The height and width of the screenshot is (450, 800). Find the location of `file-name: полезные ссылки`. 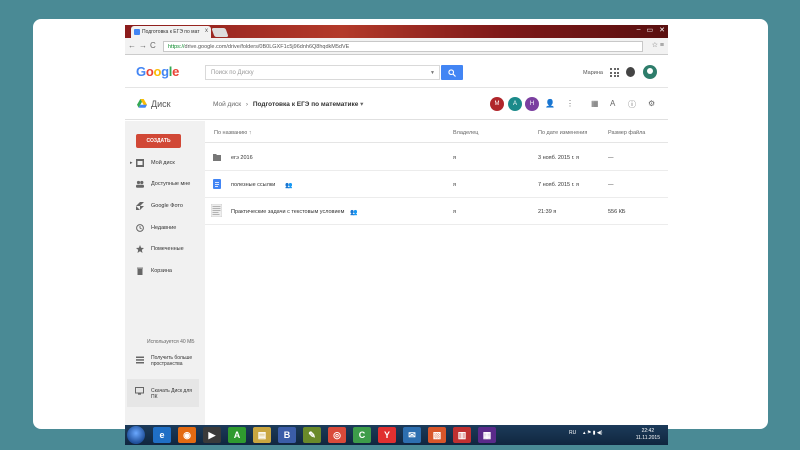

file-name: полезные ссылки is located at coordinates (253, 185).